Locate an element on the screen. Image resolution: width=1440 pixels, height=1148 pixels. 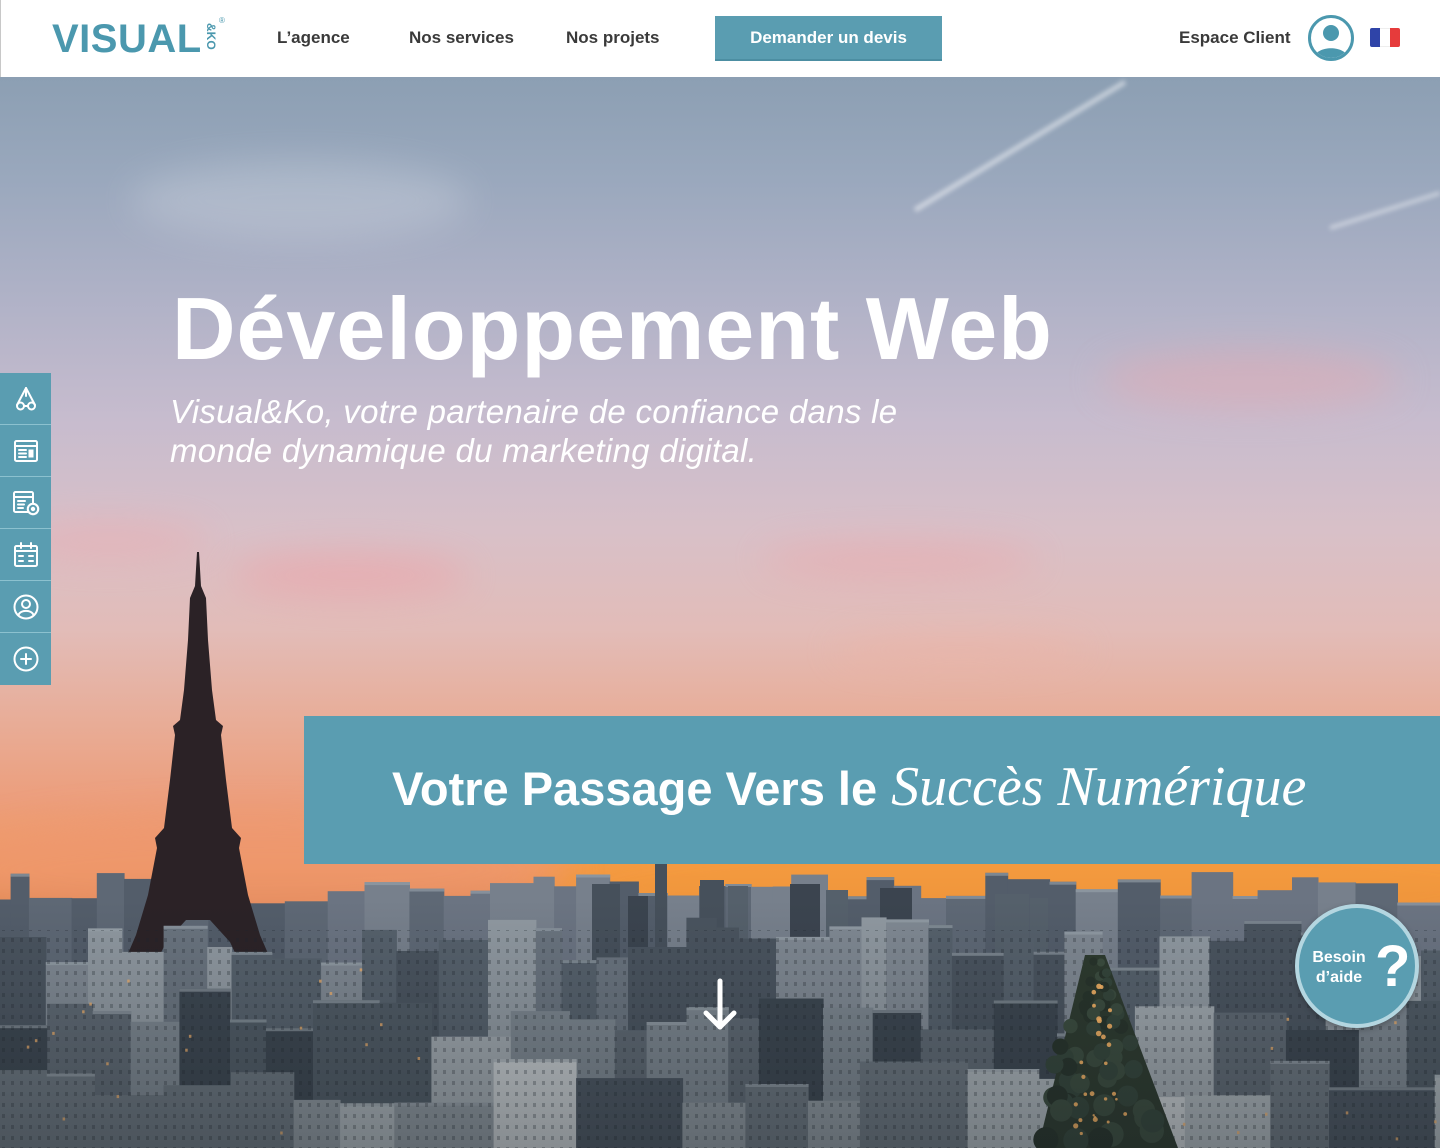
newspaper-icon is located at coordinates (25, 450).